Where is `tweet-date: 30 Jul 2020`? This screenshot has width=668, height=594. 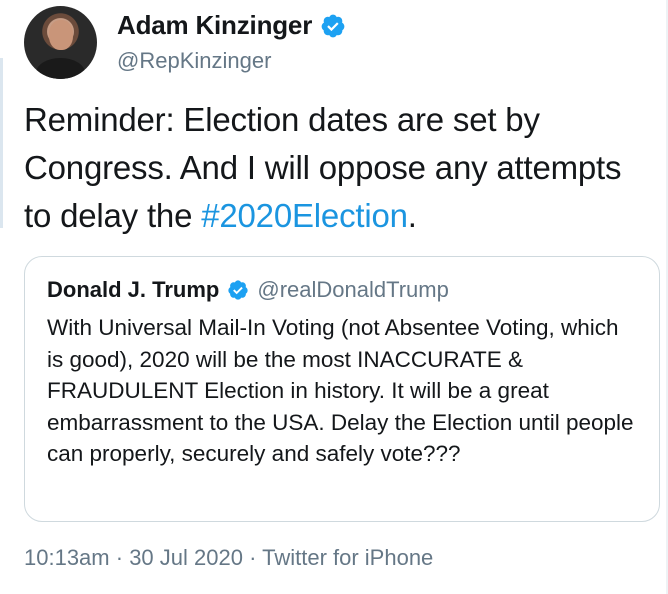 tweet-date: 30 Jul 2020 is located at coordinates (186, 557).